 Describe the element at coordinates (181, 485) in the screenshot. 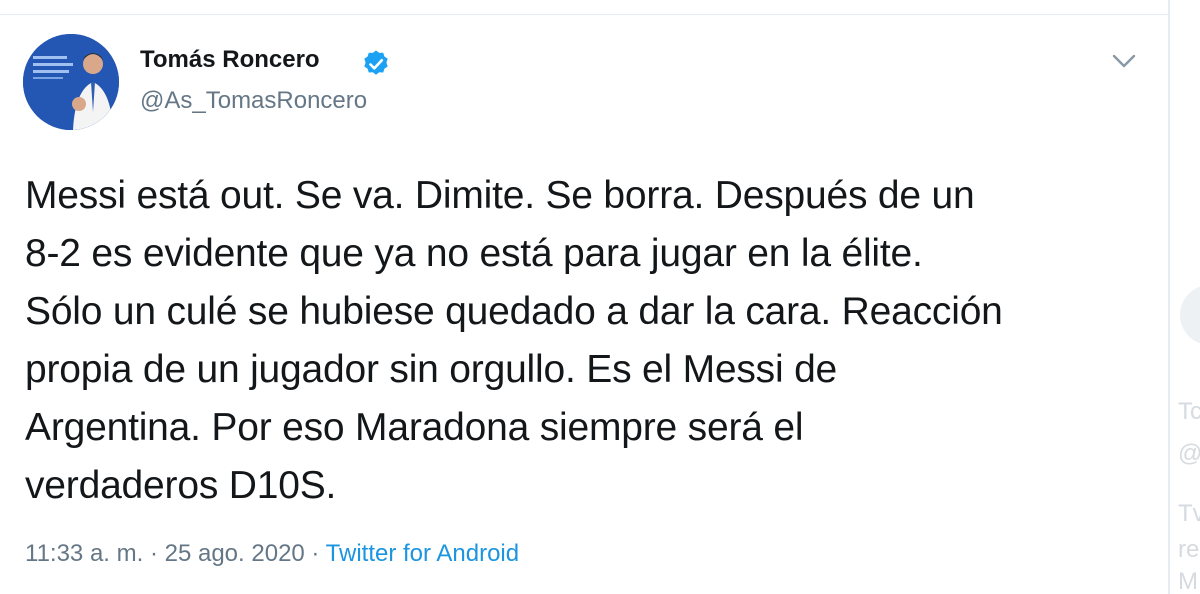

I see `tweet-text-line: verdaderos D10S.` at that location.